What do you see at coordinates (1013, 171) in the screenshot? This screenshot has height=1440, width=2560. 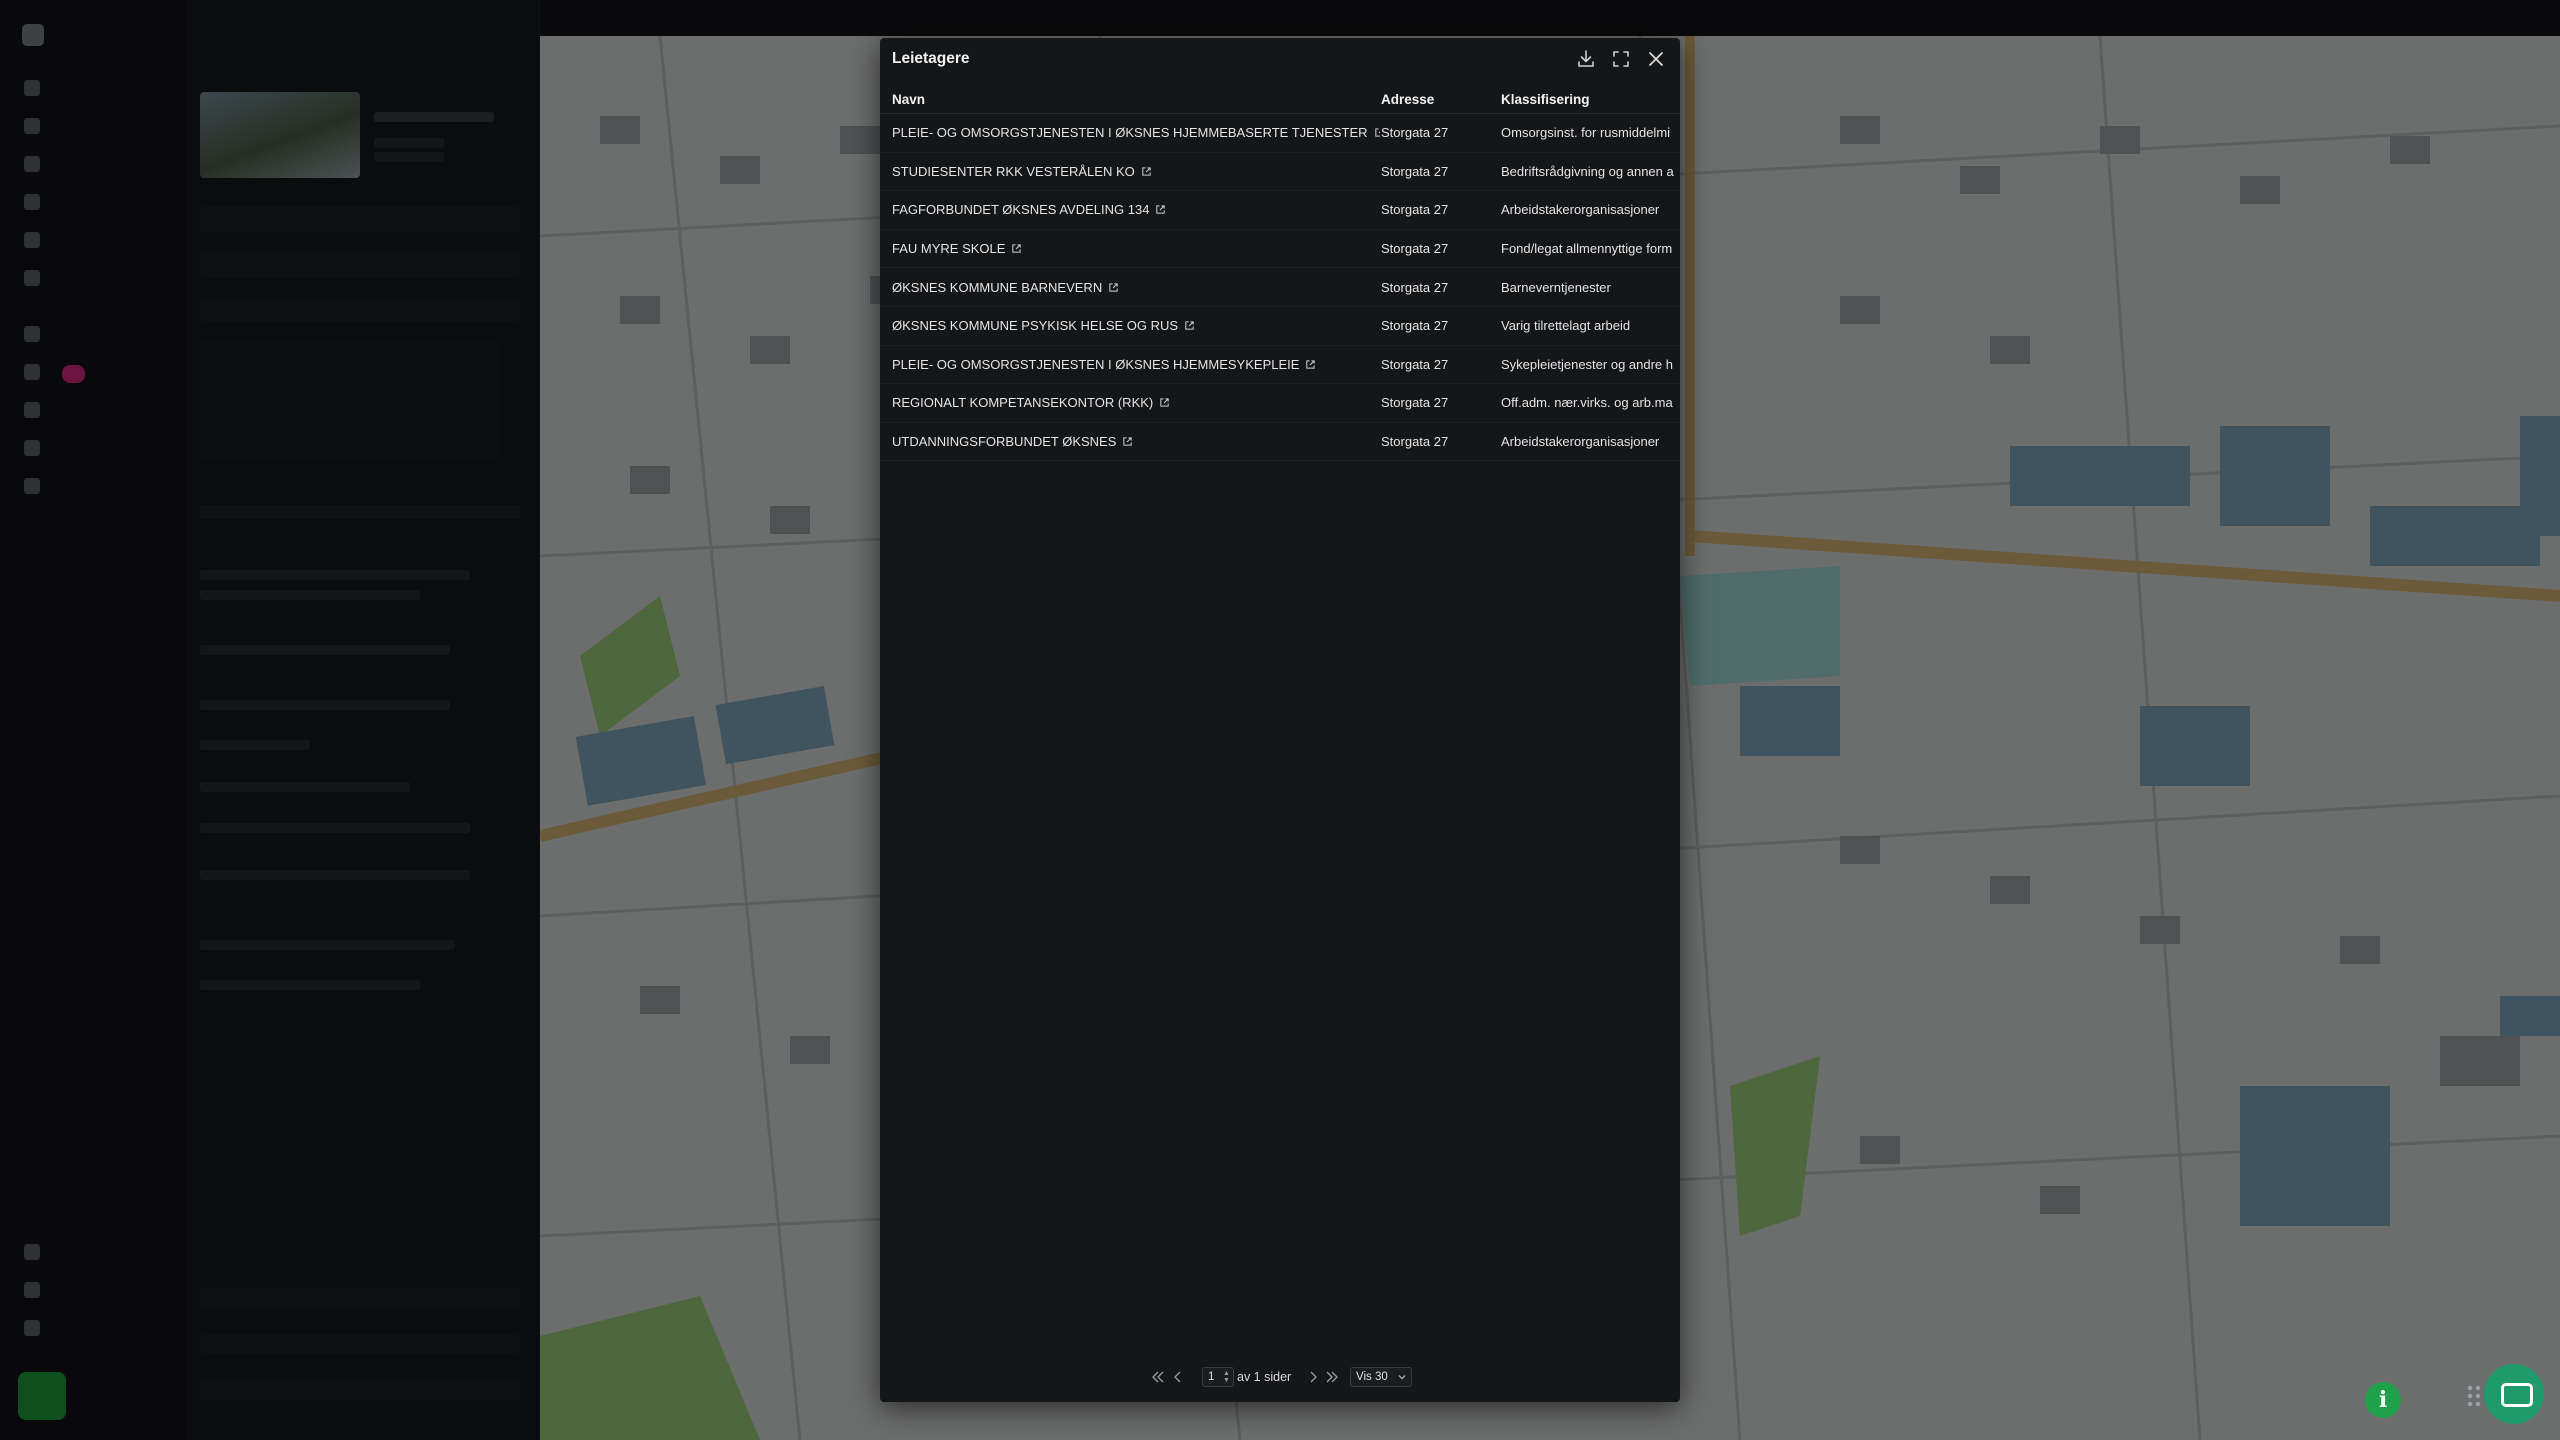 I see `tenant-name-link: STUDIESENTER RKK VESTERÅLEN KO` at bounding box center [1013, 171].